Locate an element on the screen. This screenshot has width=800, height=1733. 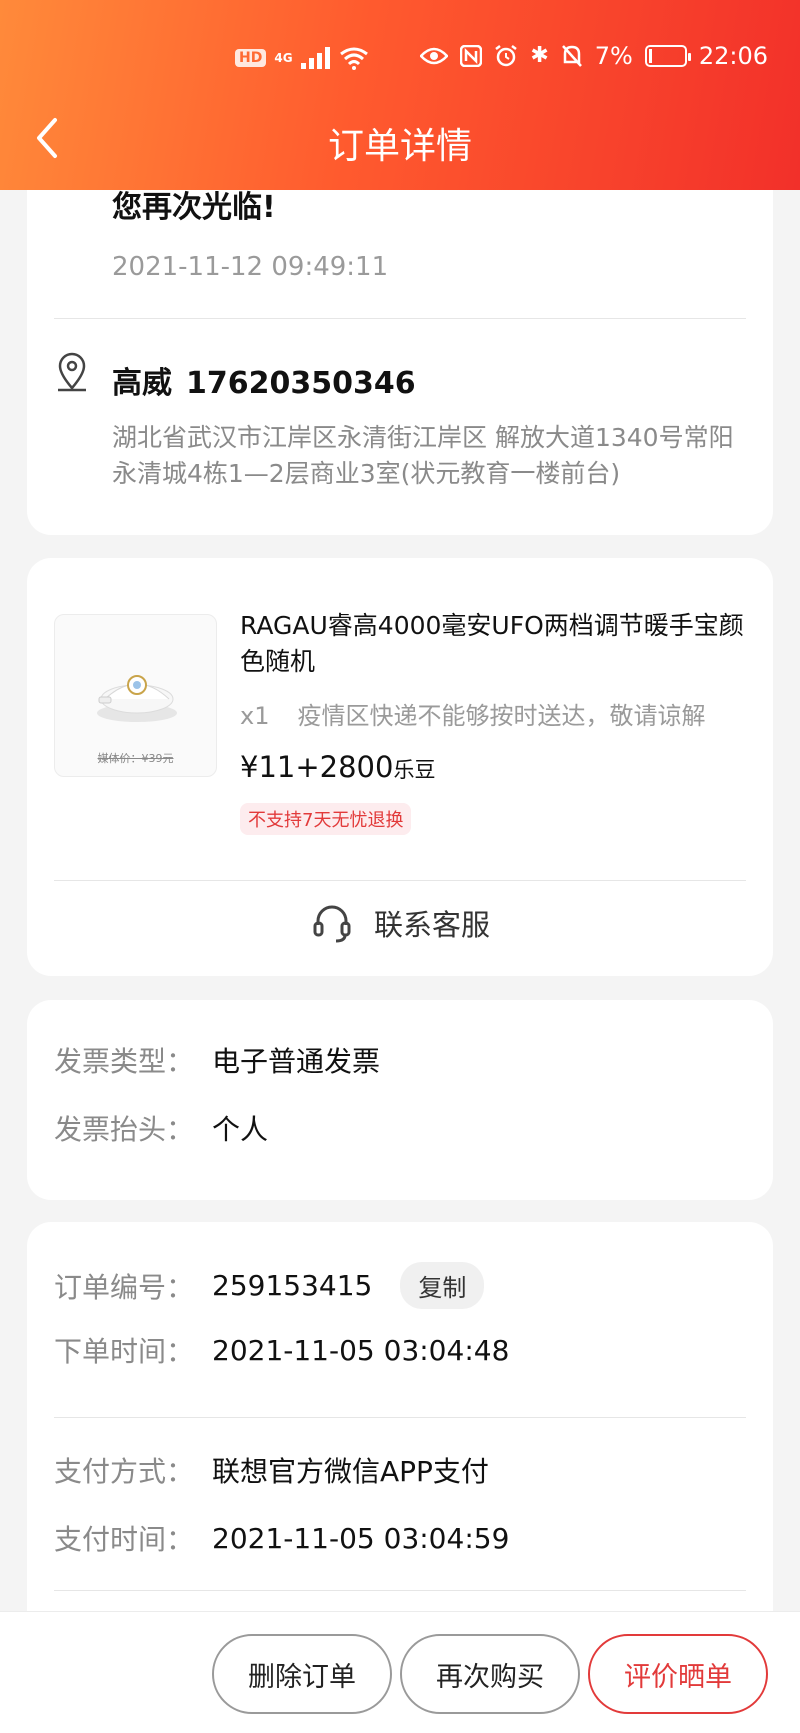
product-image is located at coordinates (137, 698).